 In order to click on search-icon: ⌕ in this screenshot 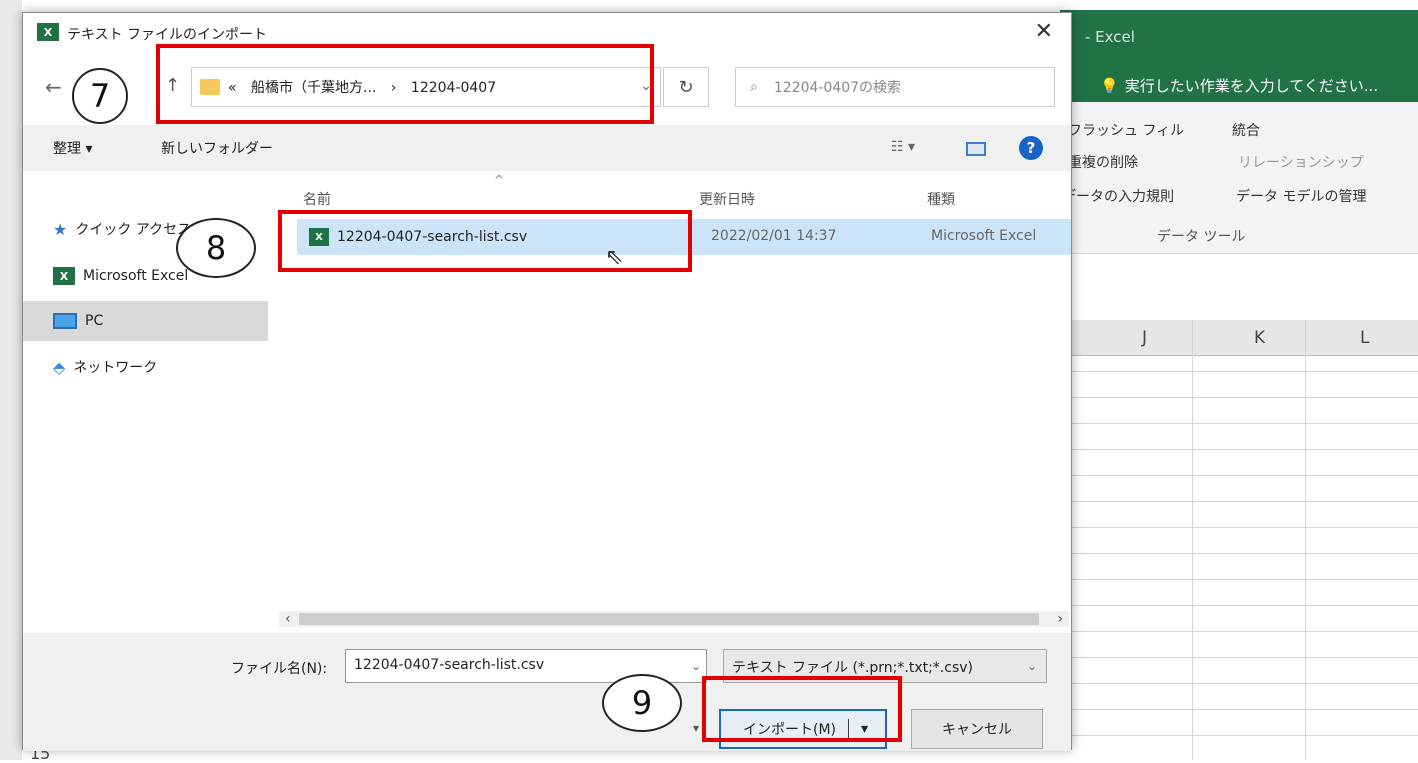, I will do `click(754, 87)`.